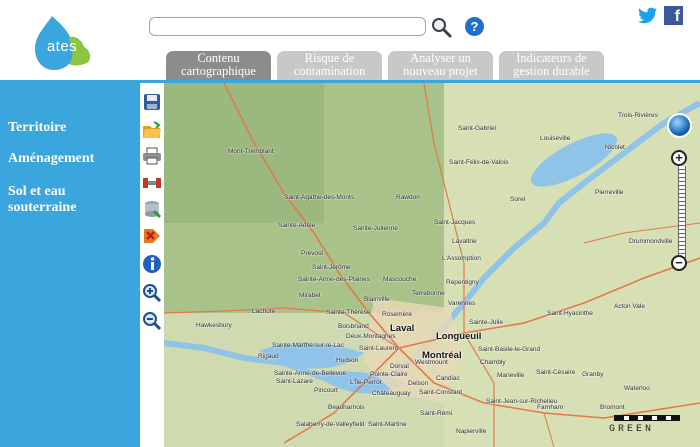 This screenshot has width=700, height=447. Describe the element at coordinates (682, 212) in the screenshot. I see `zoom-slider` at that location.